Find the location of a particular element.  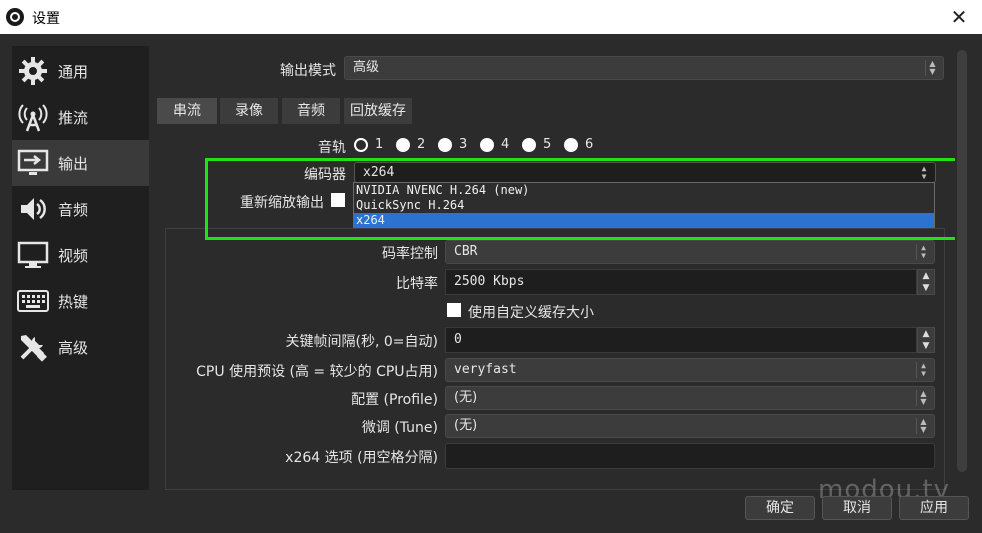

tune-value: (无) is located at coordinates (466, 425).